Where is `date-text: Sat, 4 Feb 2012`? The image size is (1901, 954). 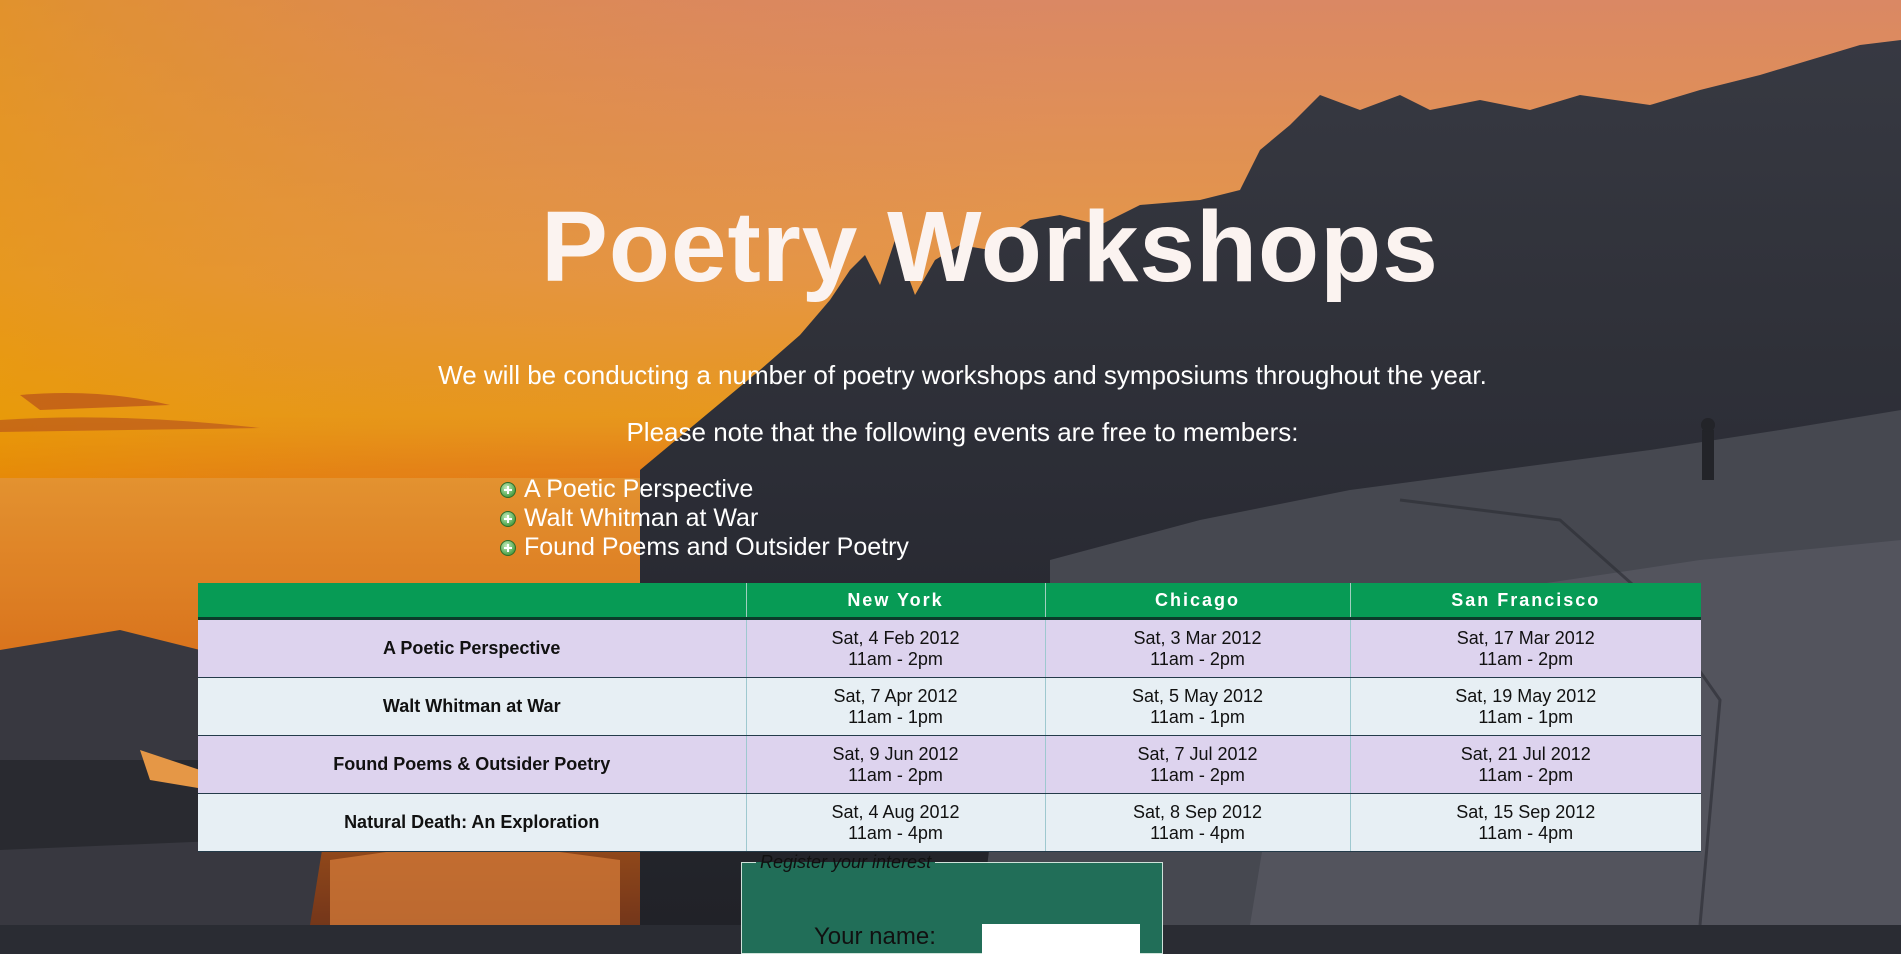 date-text: Sat, 4 Feb 2012 is located at coordinates (895, 637).